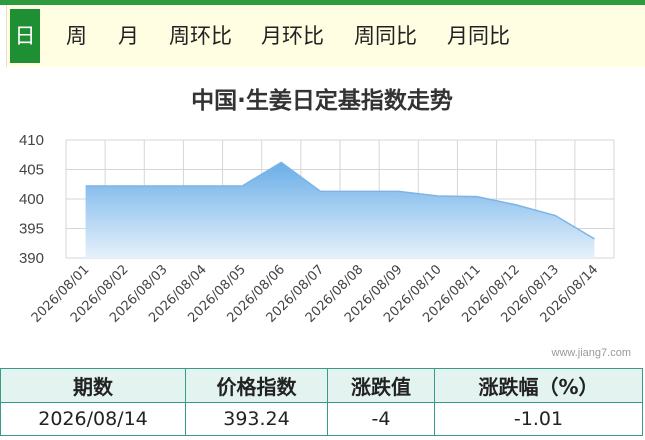 This screenshot has height=440, width=645. I want to click on period-tab-bar: 日 周 月 周环比 月环比 周同比 月同比, so click(325, 36).